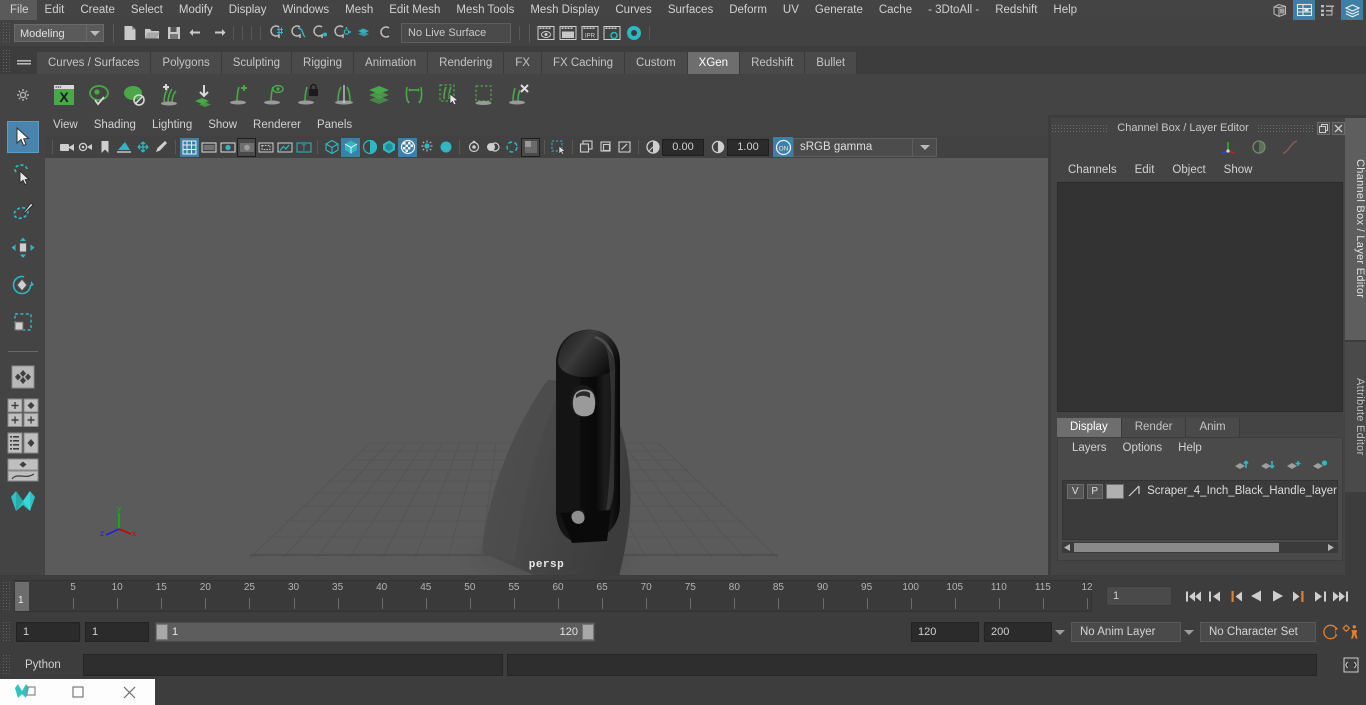 Image resolution: width=1366 pixels, height=705 pixels. Describe the element at coordinates (1018, 632) in the screenshot. I see `animation-end-time-field: 200` at that location.